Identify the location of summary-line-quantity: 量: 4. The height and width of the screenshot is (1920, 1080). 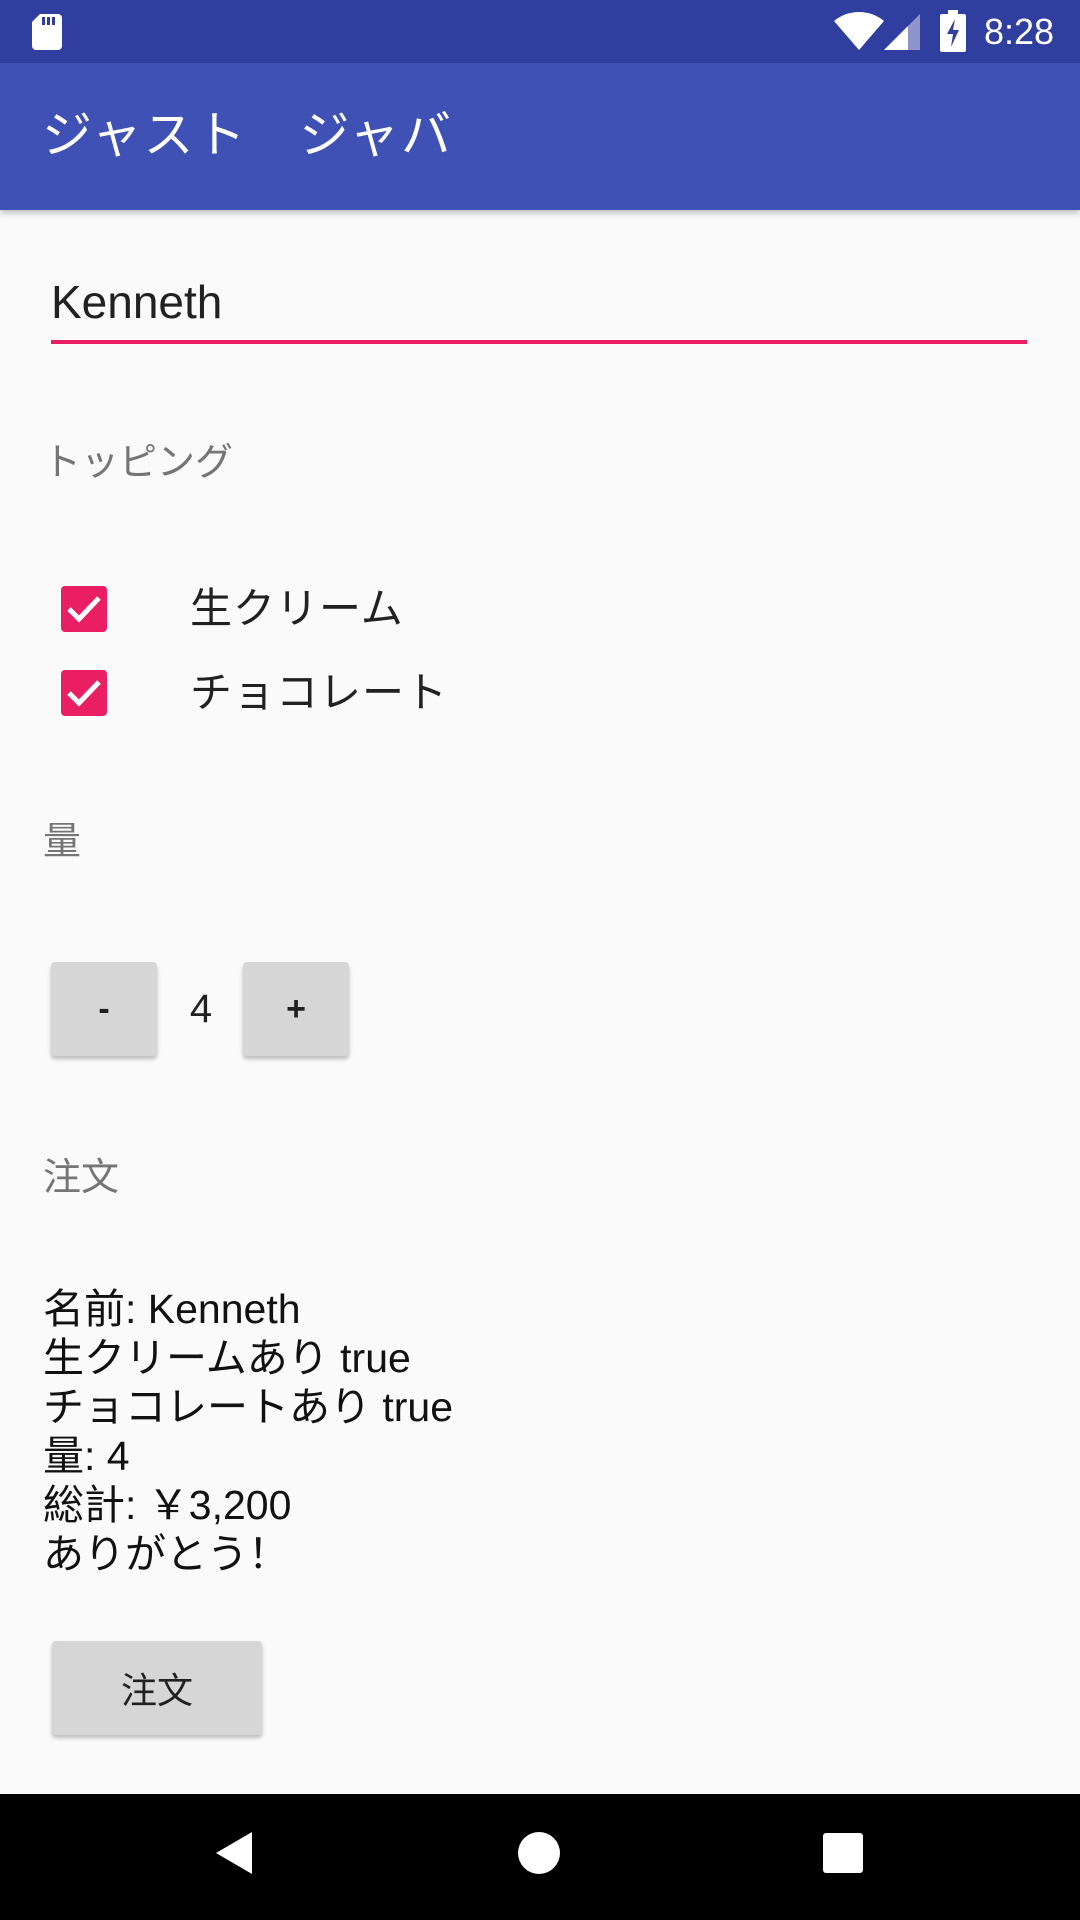
(86, 1456).